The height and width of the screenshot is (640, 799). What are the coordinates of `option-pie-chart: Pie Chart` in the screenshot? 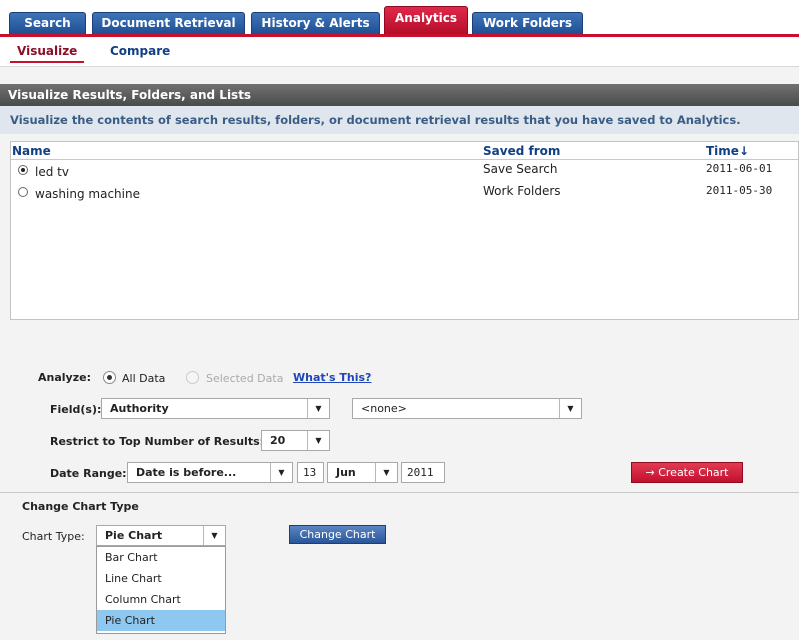 It's located at (161, 620).